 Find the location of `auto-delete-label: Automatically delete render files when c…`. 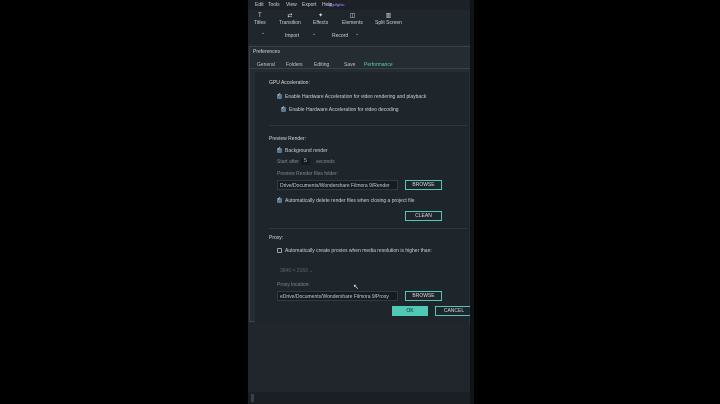

auto-delete-label: Automatically delete render files when c… is located at coordinates (350, 201).